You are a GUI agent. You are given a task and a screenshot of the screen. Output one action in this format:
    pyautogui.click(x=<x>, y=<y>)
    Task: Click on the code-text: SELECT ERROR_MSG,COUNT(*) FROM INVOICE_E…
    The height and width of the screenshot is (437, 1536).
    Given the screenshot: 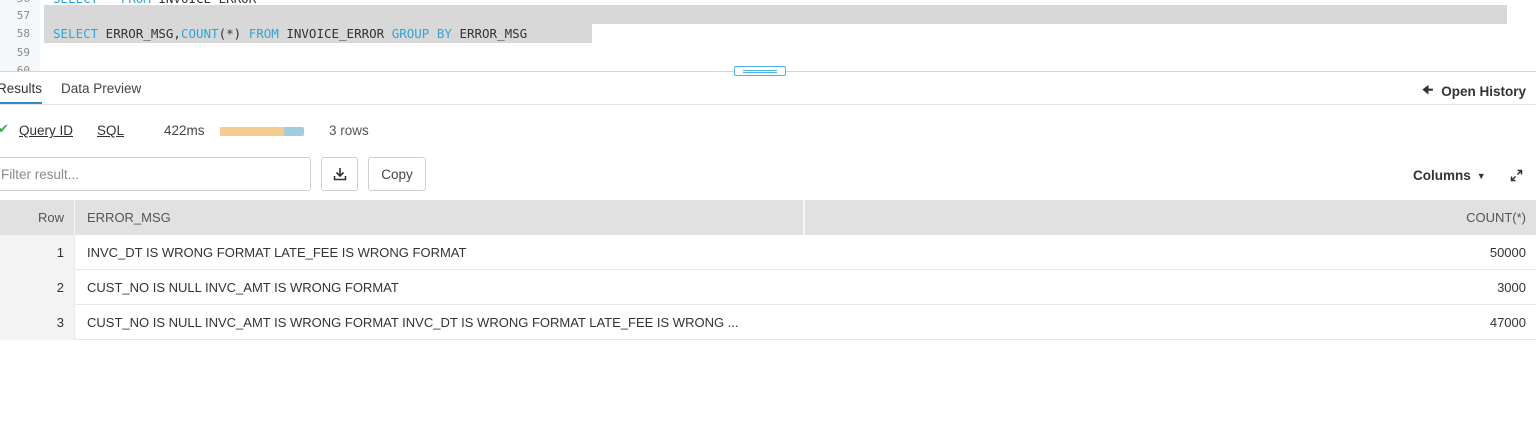 What is the action you would take?
    pyautogui.click(x=290, y=33)
    